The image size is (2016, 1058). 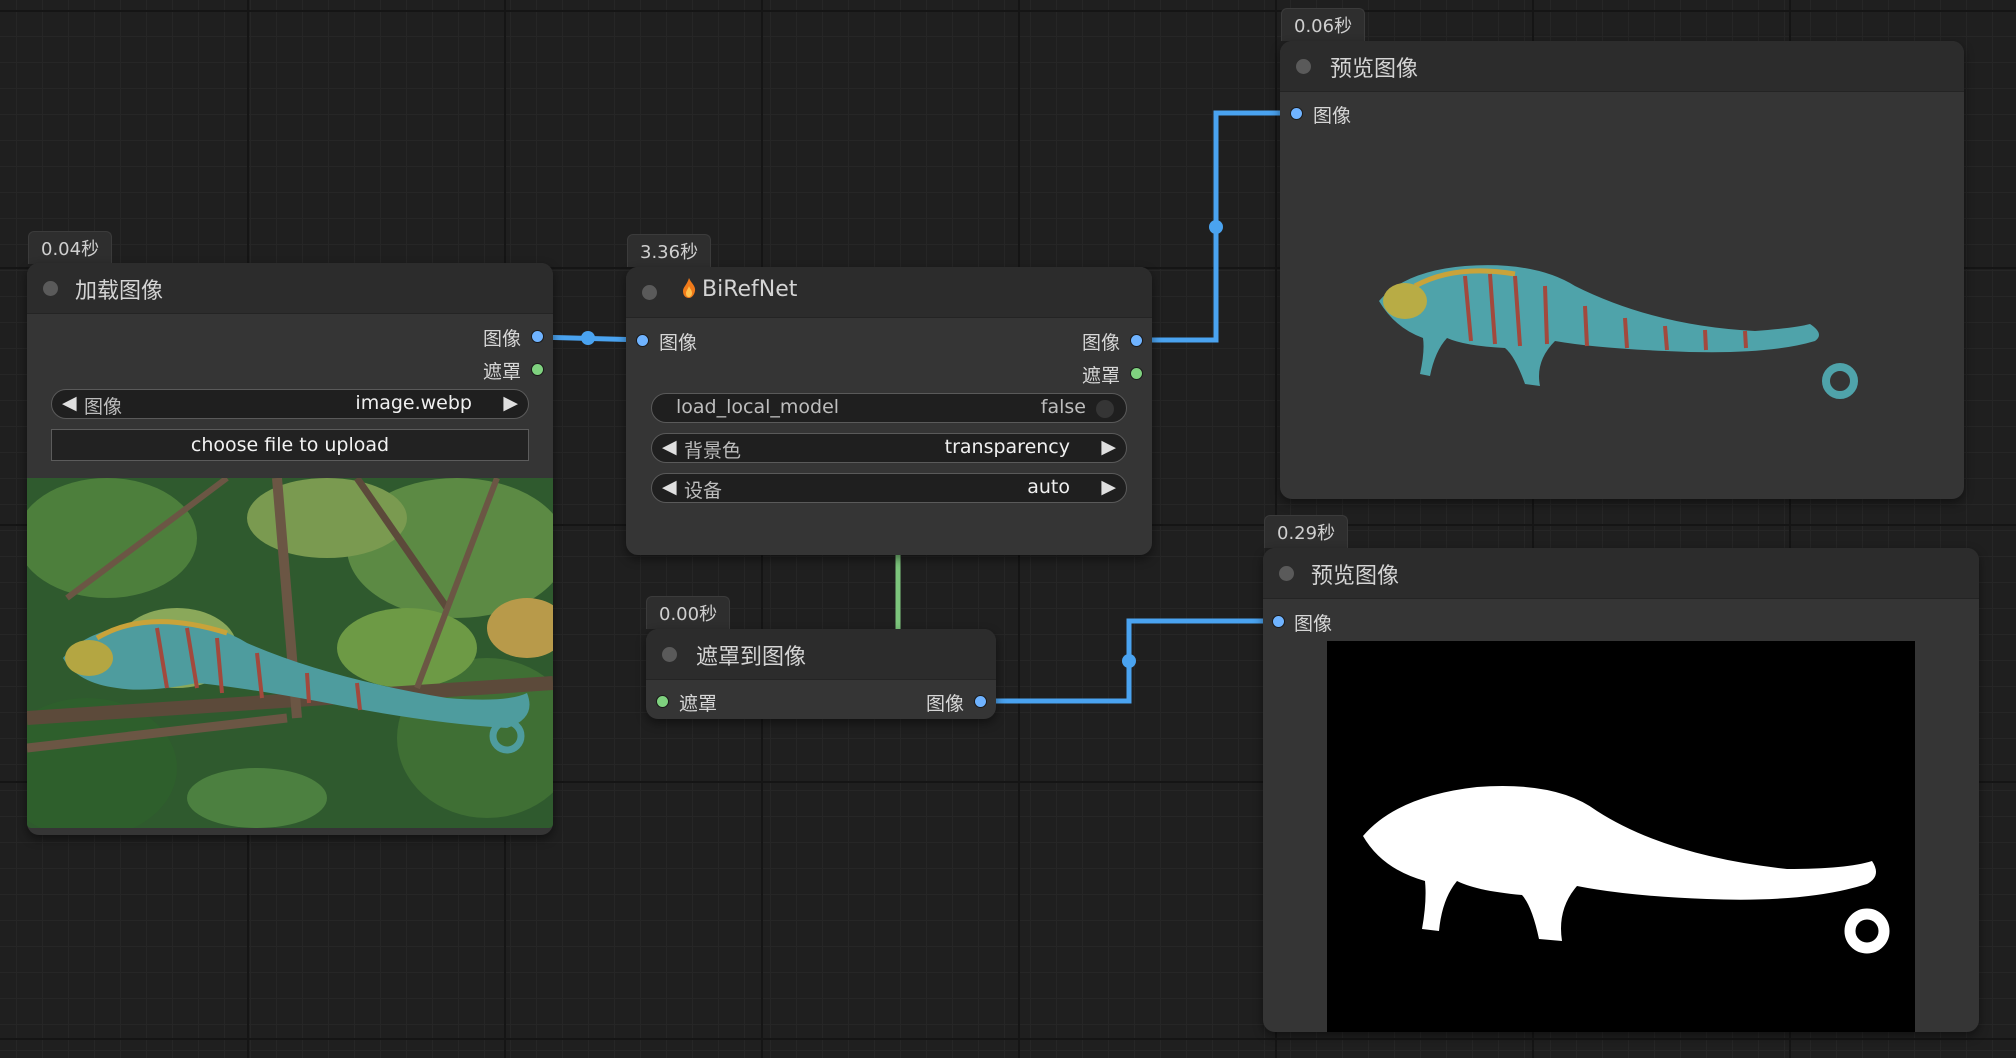 I want to click on chameleon-photo-image, so click(x=290, y=653).